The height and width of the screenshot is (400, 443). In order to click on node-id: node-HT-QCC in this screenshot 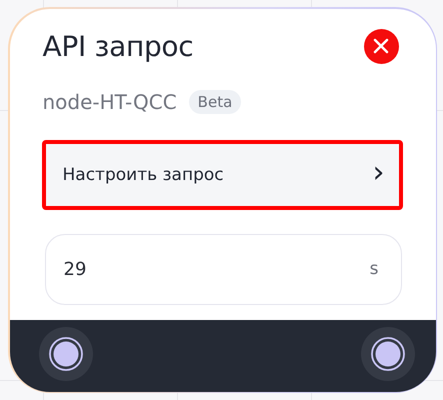, I will do `click(109, 102)`.